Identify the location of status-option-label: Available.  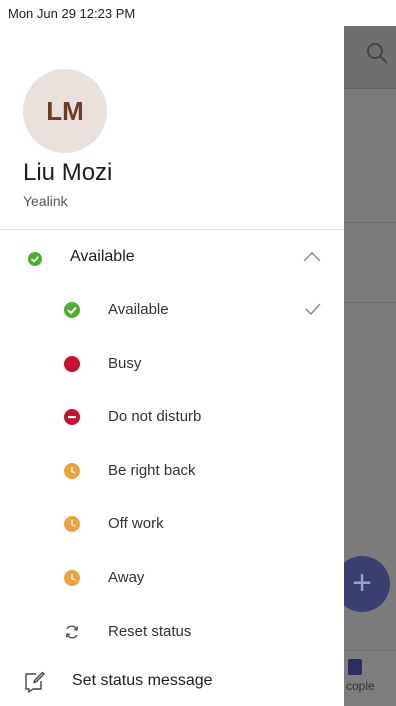
(138, 309).